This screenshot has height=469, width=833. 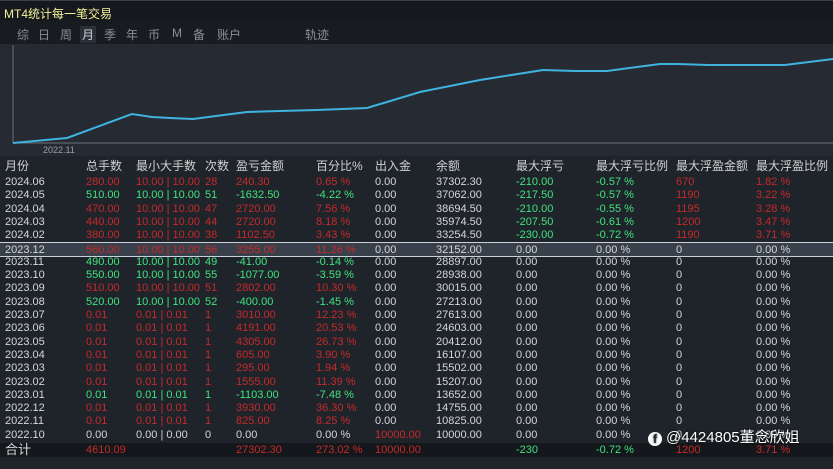 I want to click on cell-10: 670, so click(x=685, y=182).